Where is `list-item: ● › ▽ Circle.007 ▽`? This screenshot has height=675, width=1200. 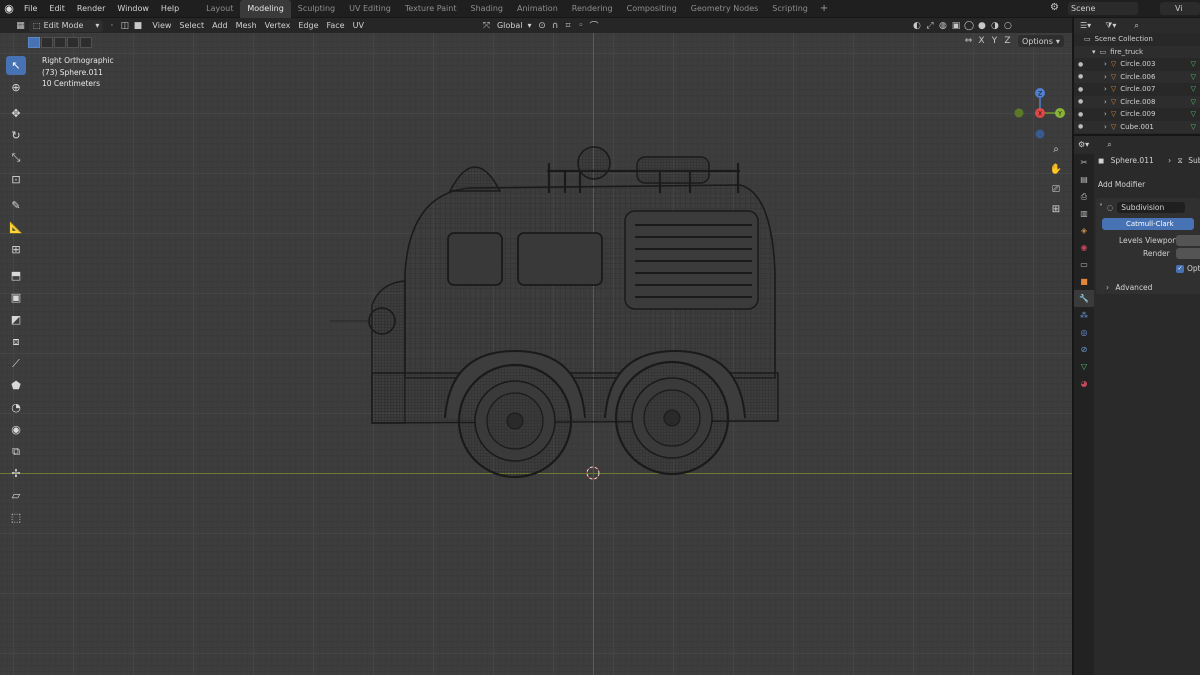
list-item: ● › ▽ Circle.007 ▽ is located at coordinates (1137, 89).